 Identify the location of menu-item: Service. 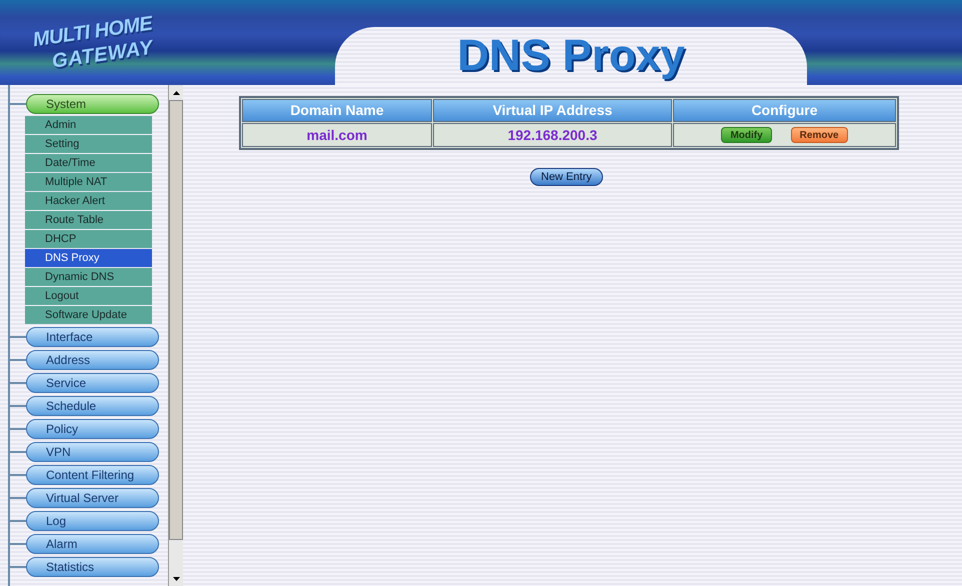
(92, 383).